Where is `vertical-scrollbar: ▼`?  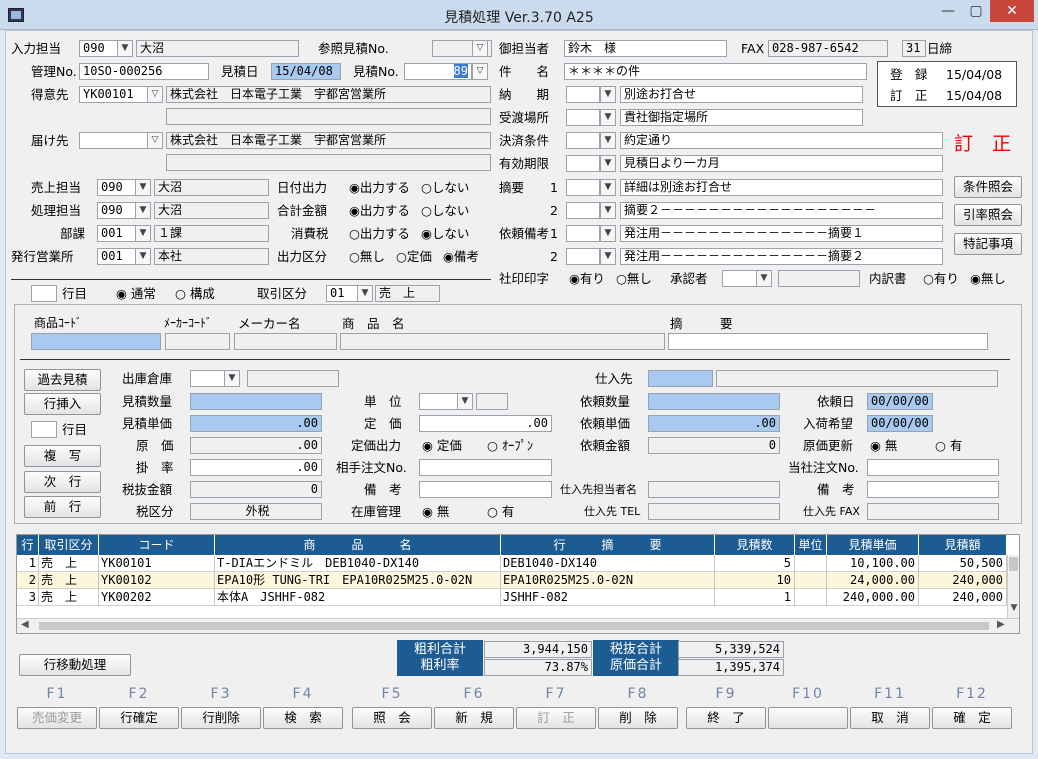 vertical-scrollbar: ▼ is located at coordinates (1013, 586).